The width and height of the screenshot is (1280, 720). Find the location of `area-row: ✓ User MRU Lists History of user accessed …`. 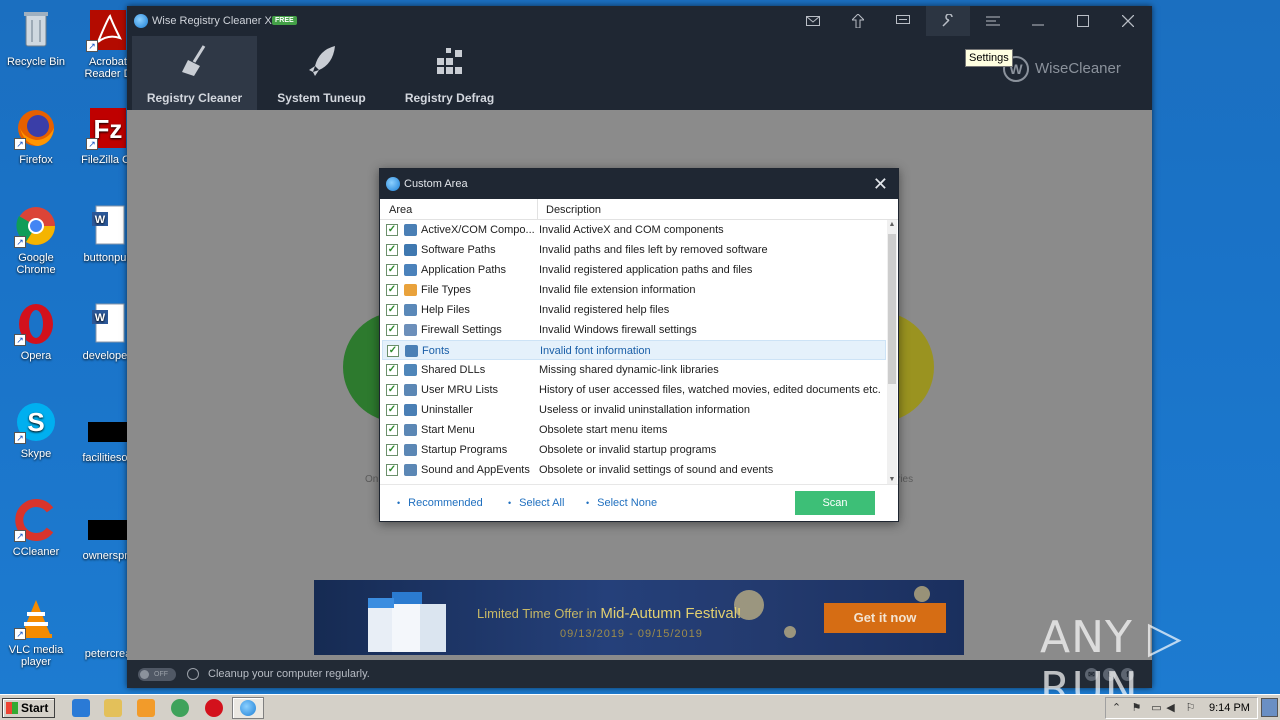

area-row: ✓ User MRU Lists History of user accessed … is located at coordinates (634, 390).